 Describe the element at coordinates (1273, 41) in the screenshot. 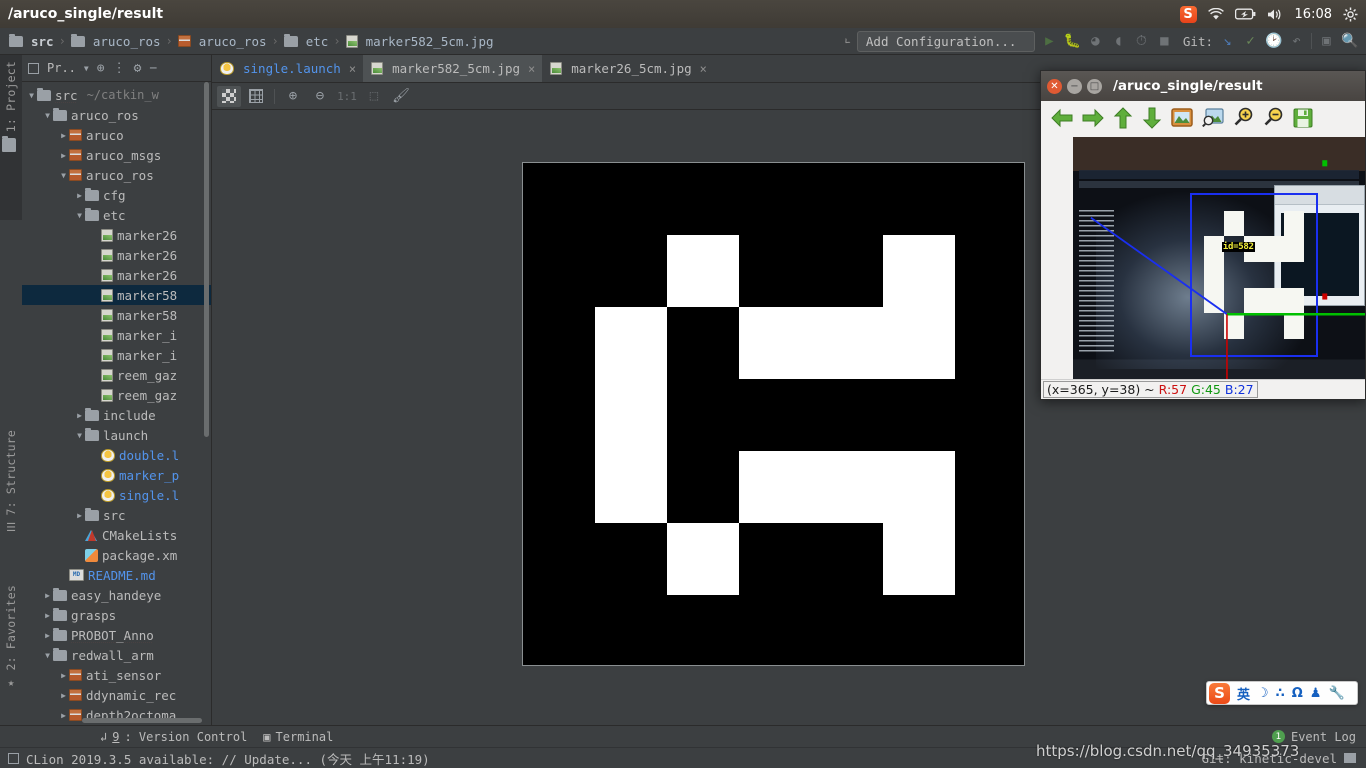

I see `history-icon: 🕑` at that location.